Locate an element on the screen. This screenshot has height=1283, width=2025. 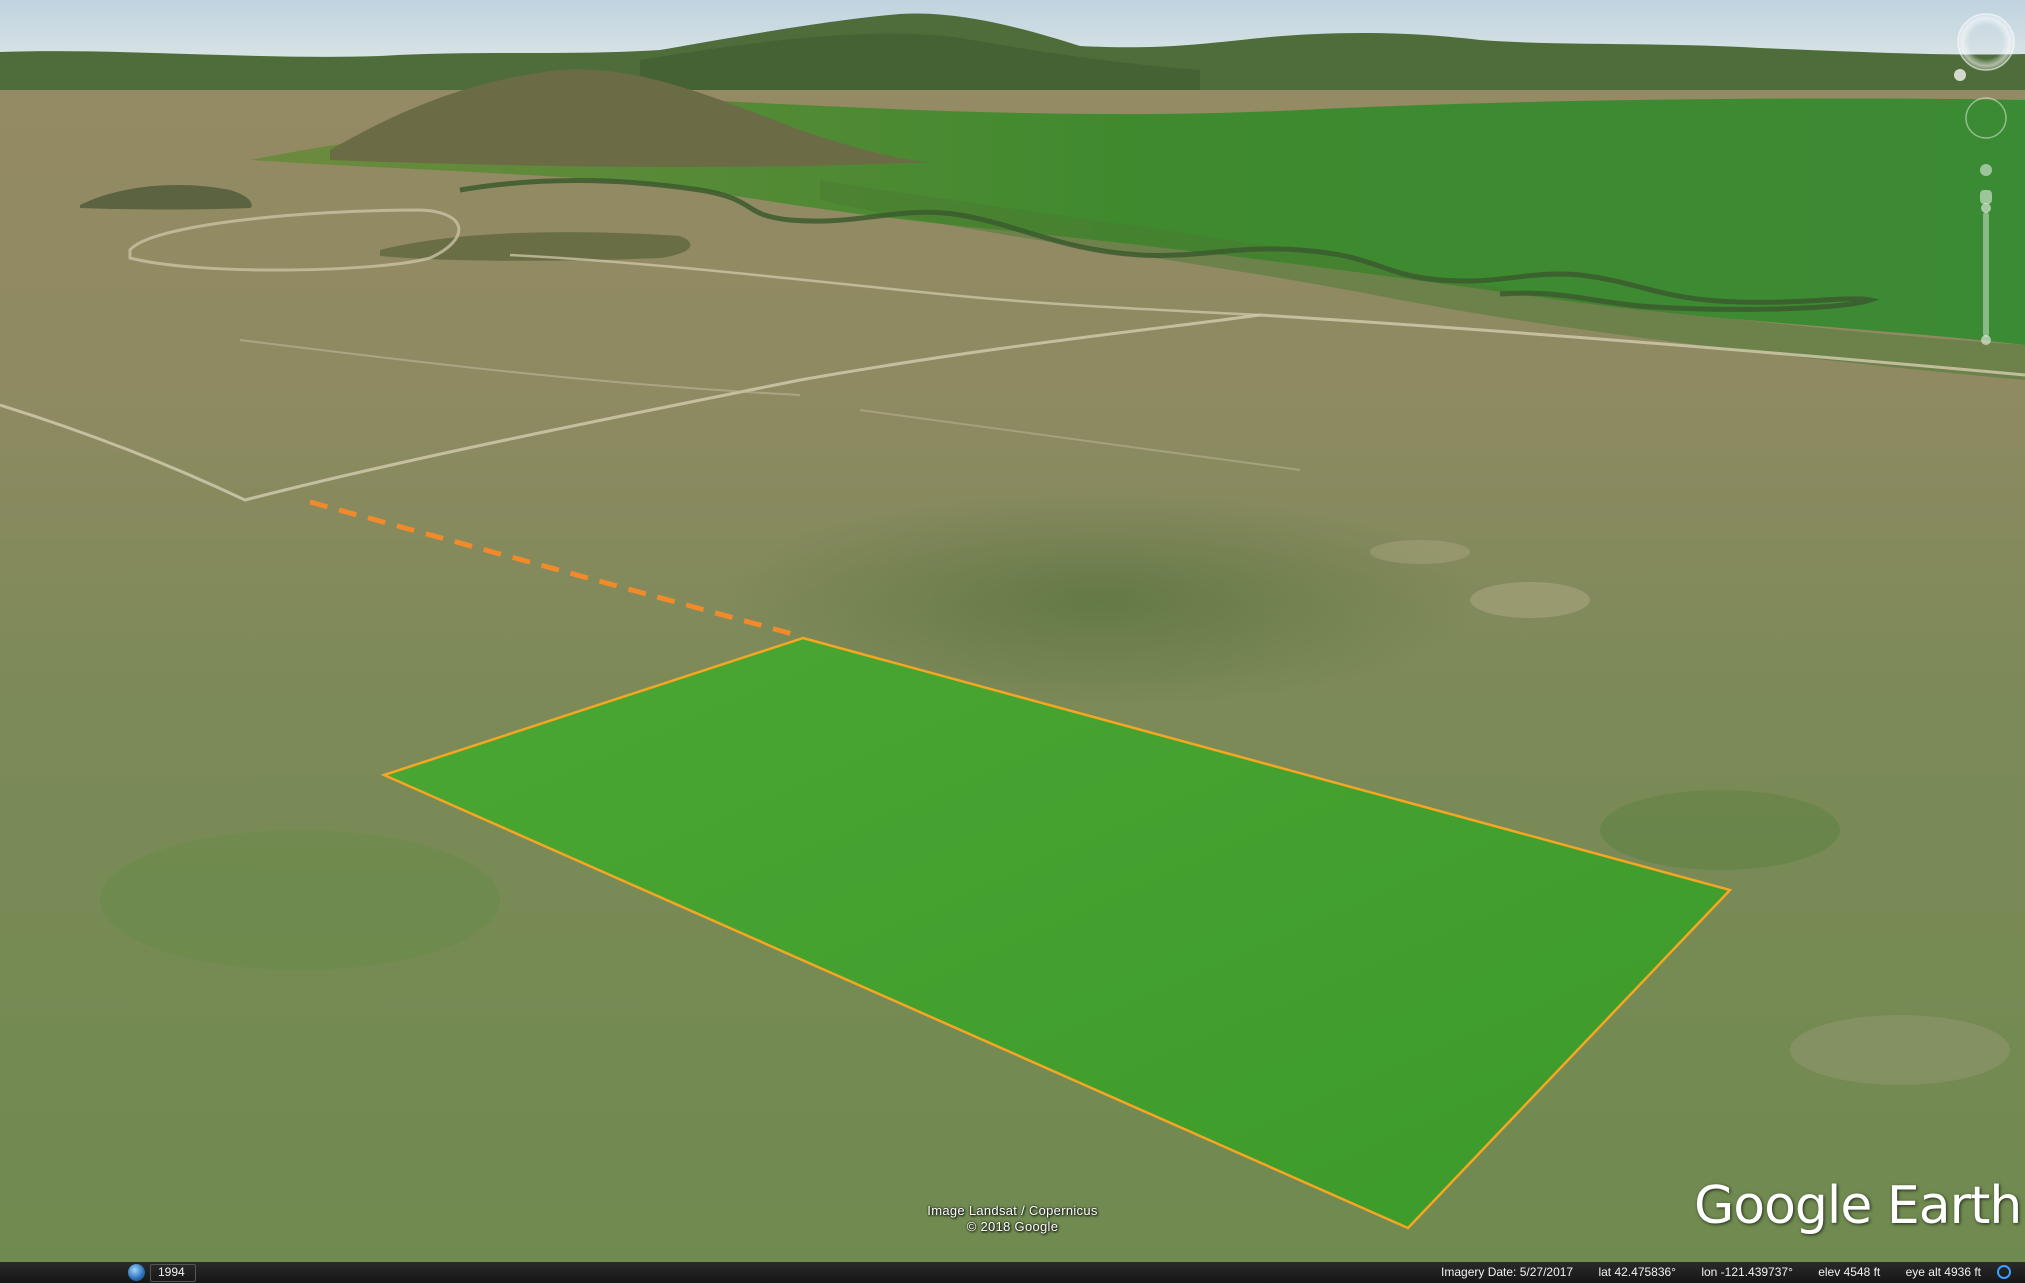
elevation-readout: elev 4548 ft is located at coordinates (1849, 1272).